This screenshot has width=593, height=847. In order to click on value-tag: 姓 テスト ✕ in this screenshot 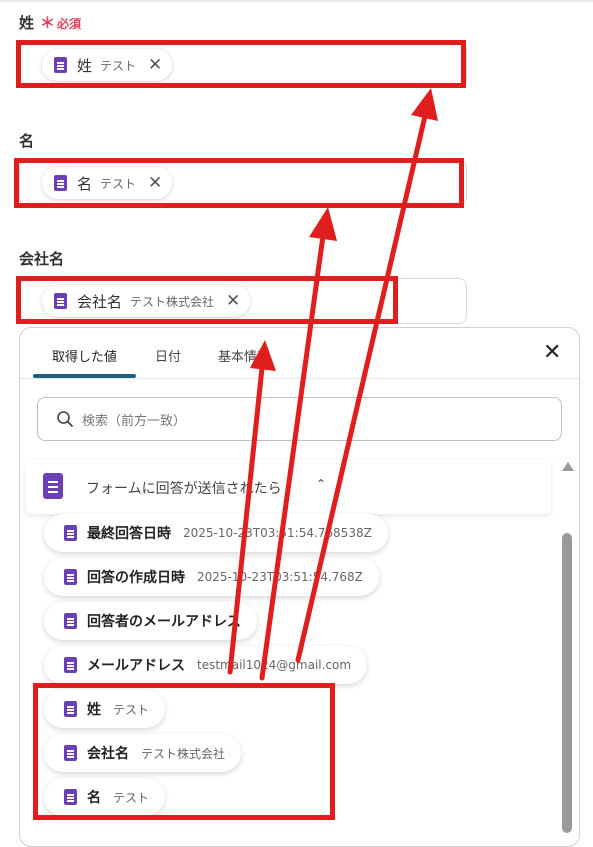, I will do `click(107, 65)`.